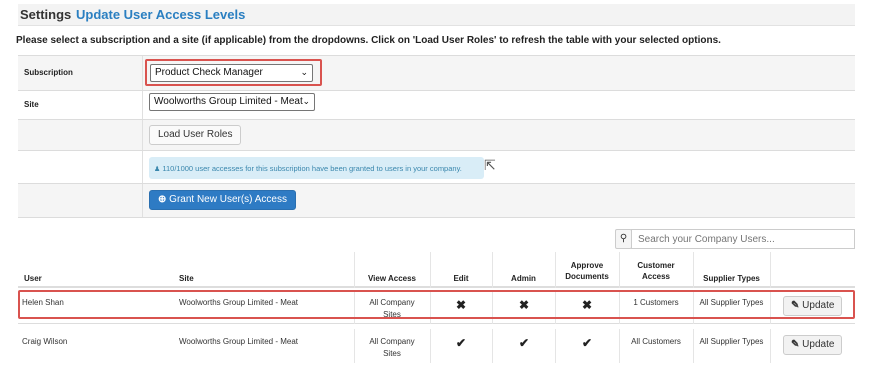 The height and width of the screenshot is (384, 875). Describe the element at coordinates (587, 271) in the screenshot. I see `column-approve-documents: Approve Documents` at that location.